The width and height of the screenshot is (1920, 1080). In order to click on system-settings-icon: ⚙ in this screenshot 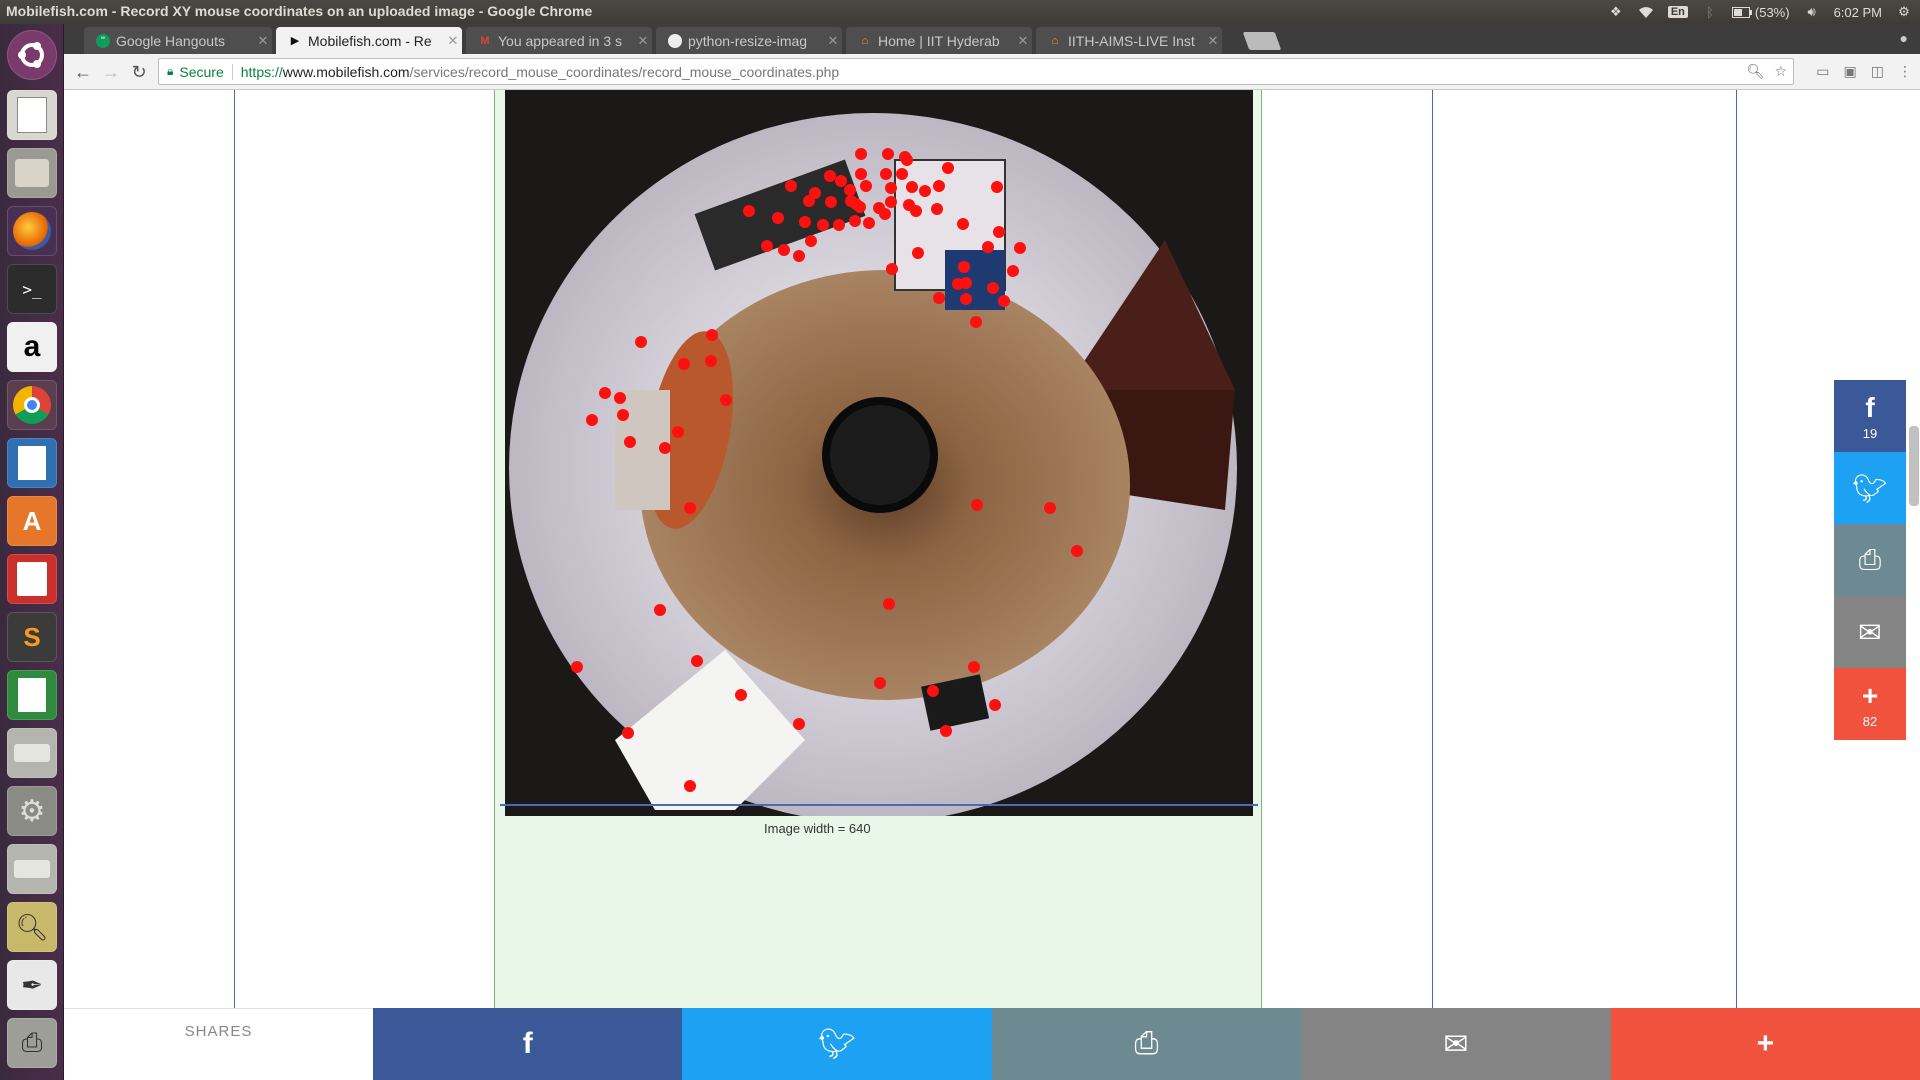, I will do `click(32, 811)`.